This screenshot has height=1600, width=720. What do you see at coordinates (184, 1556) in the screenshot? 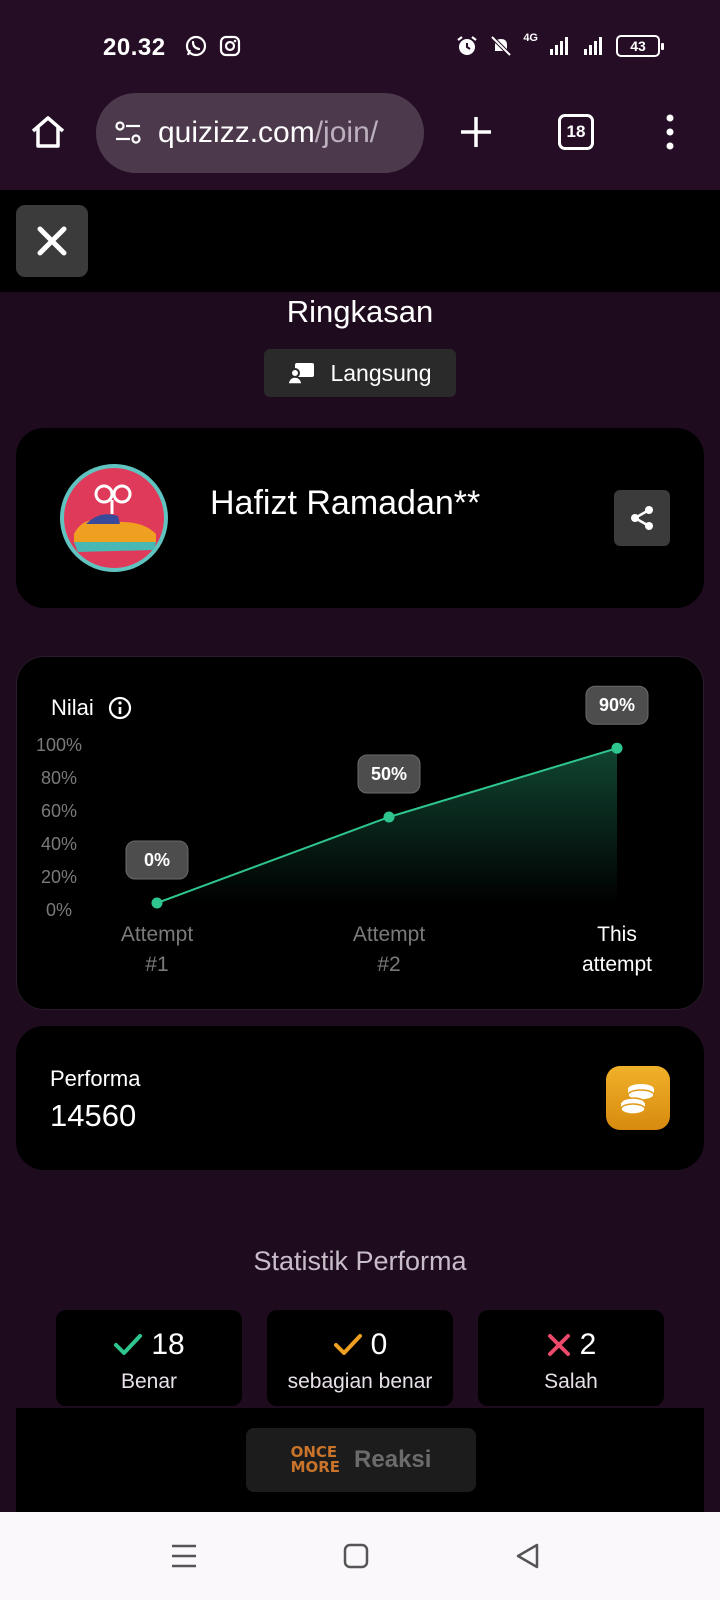
I see `recents-menu-icon` at bounding box center [184, 1556].